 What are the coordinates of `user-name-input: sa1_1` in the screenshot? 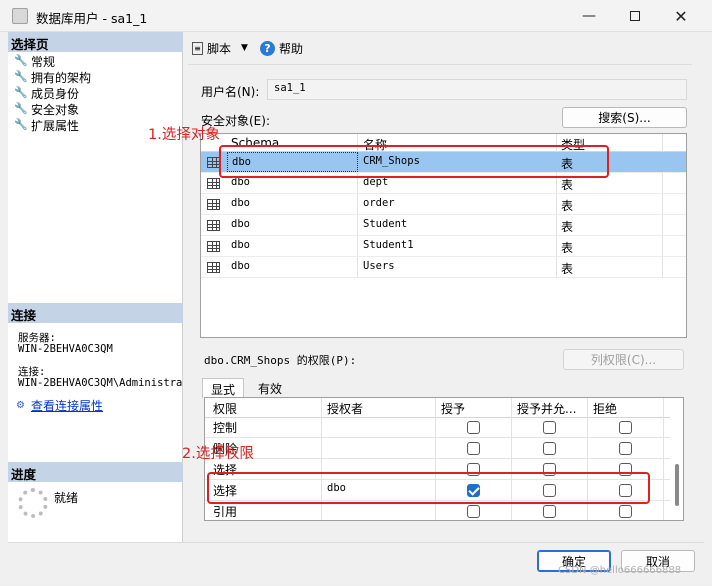 It's located at (477, 89).